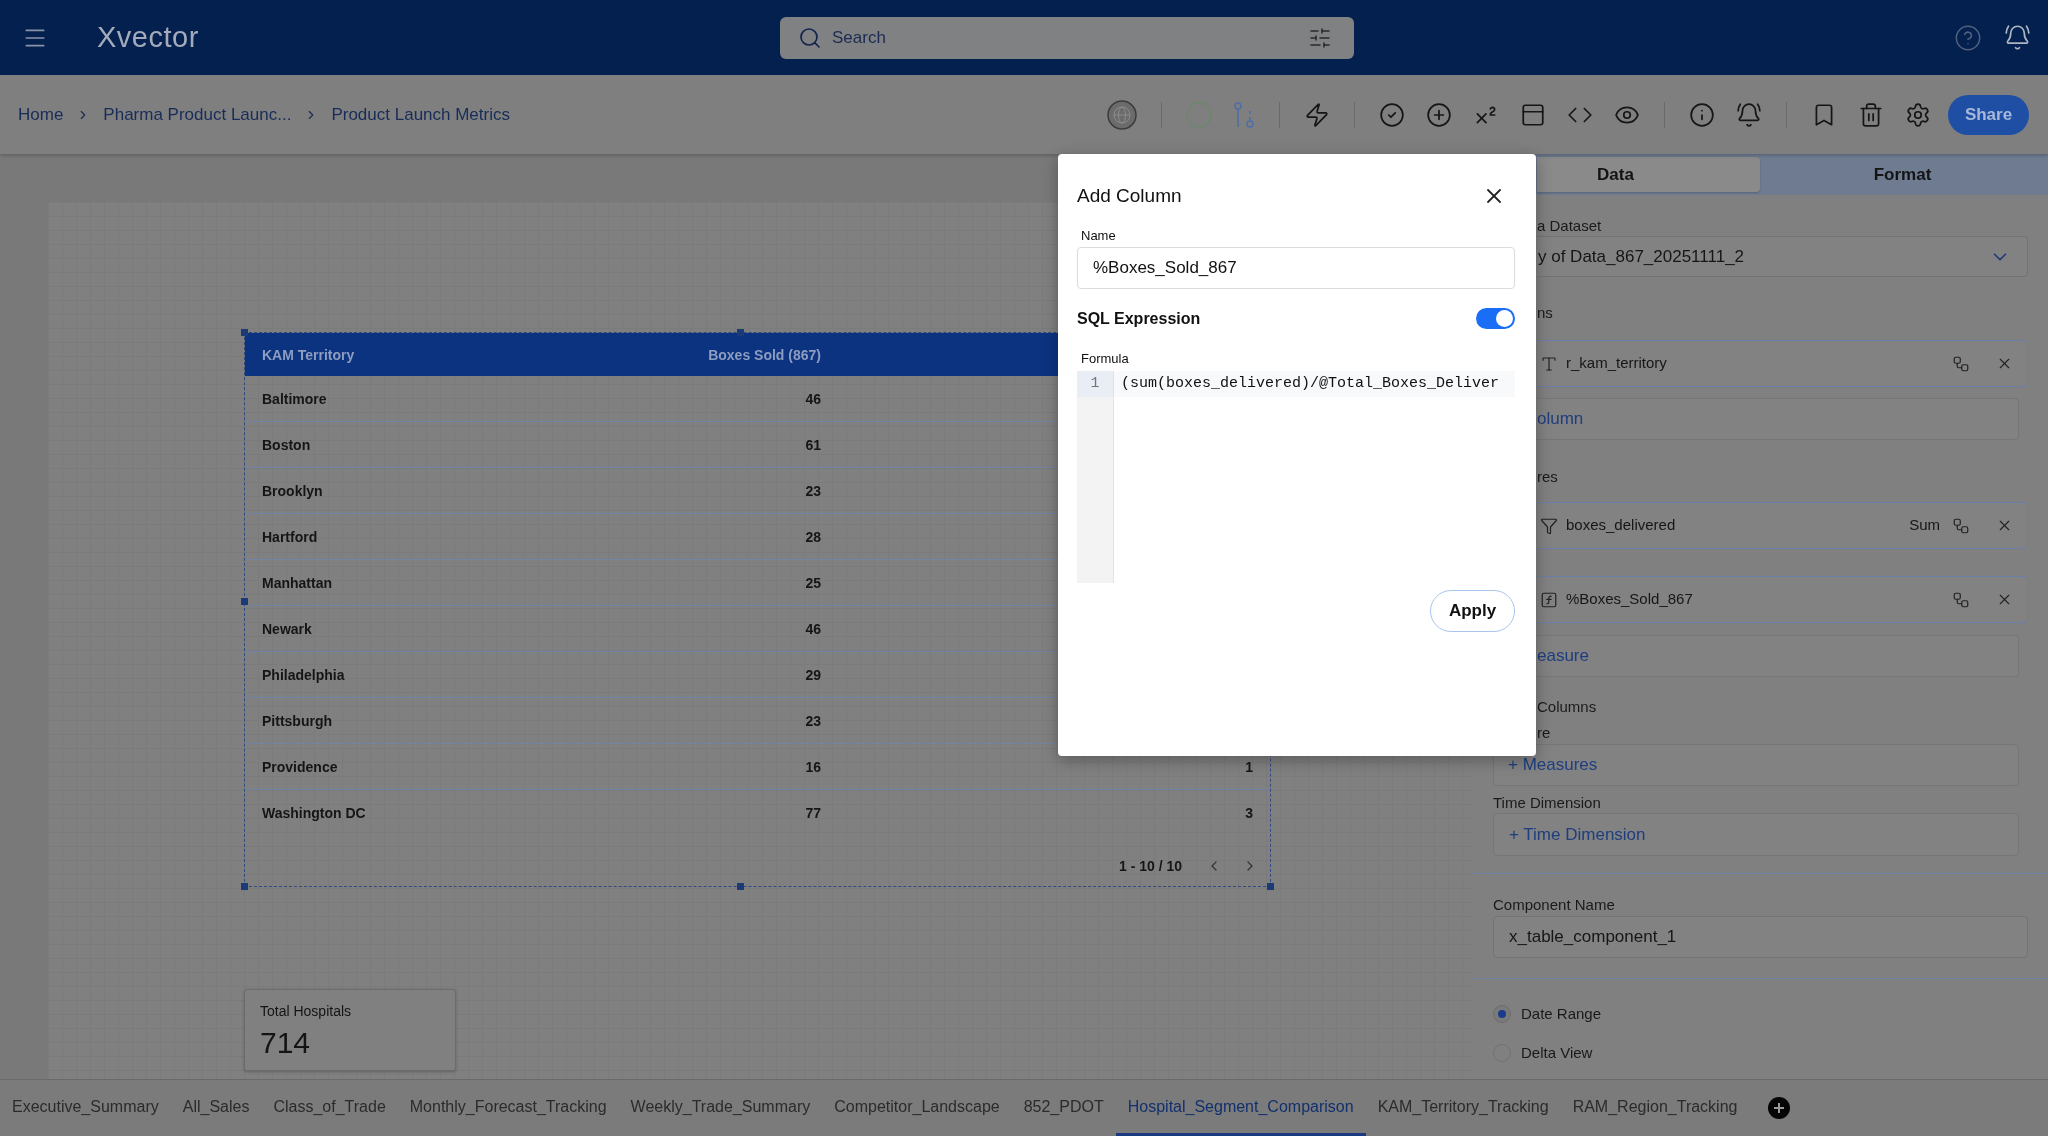  What do you see at coordinates (813, 536) in the screenshot?
I see `table-cell: 28` at bounding box center [813, 536].